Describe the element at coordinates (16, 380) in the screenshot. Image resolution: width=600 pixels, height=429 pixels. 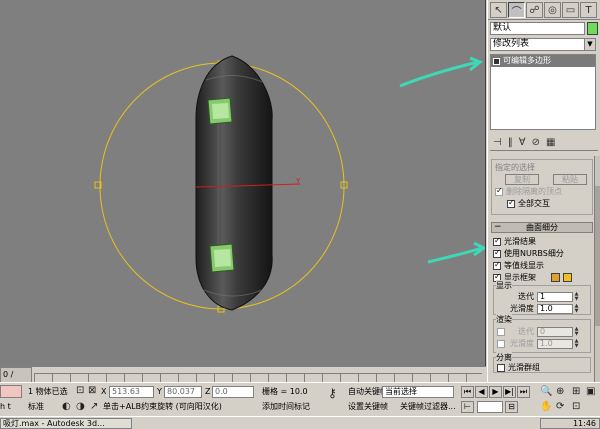
I see `time-slider: 0 / 100` at that location.